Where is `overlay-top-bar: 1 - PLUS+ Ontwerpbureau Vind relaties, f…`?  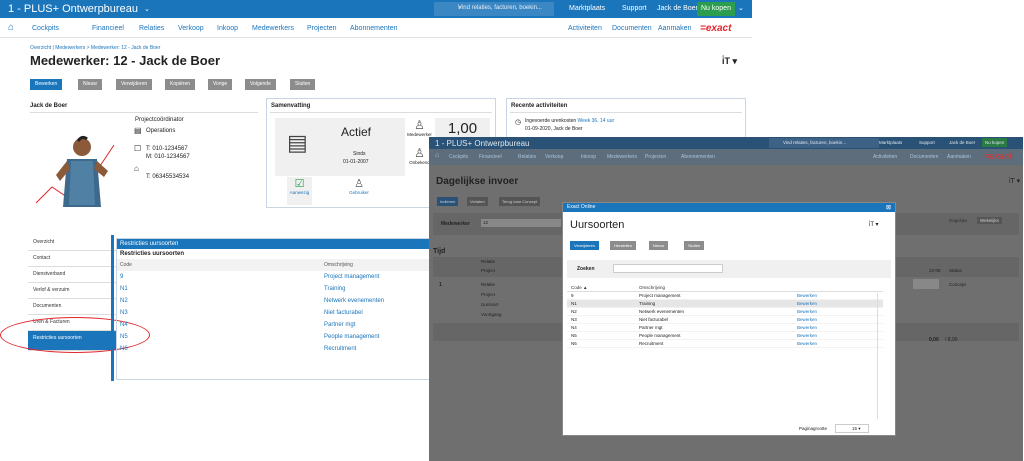
overlay-top-bar: 1 - PLUS+ Ontwerpbureau Vind relaties, f… is located at coordinates (726, 143).